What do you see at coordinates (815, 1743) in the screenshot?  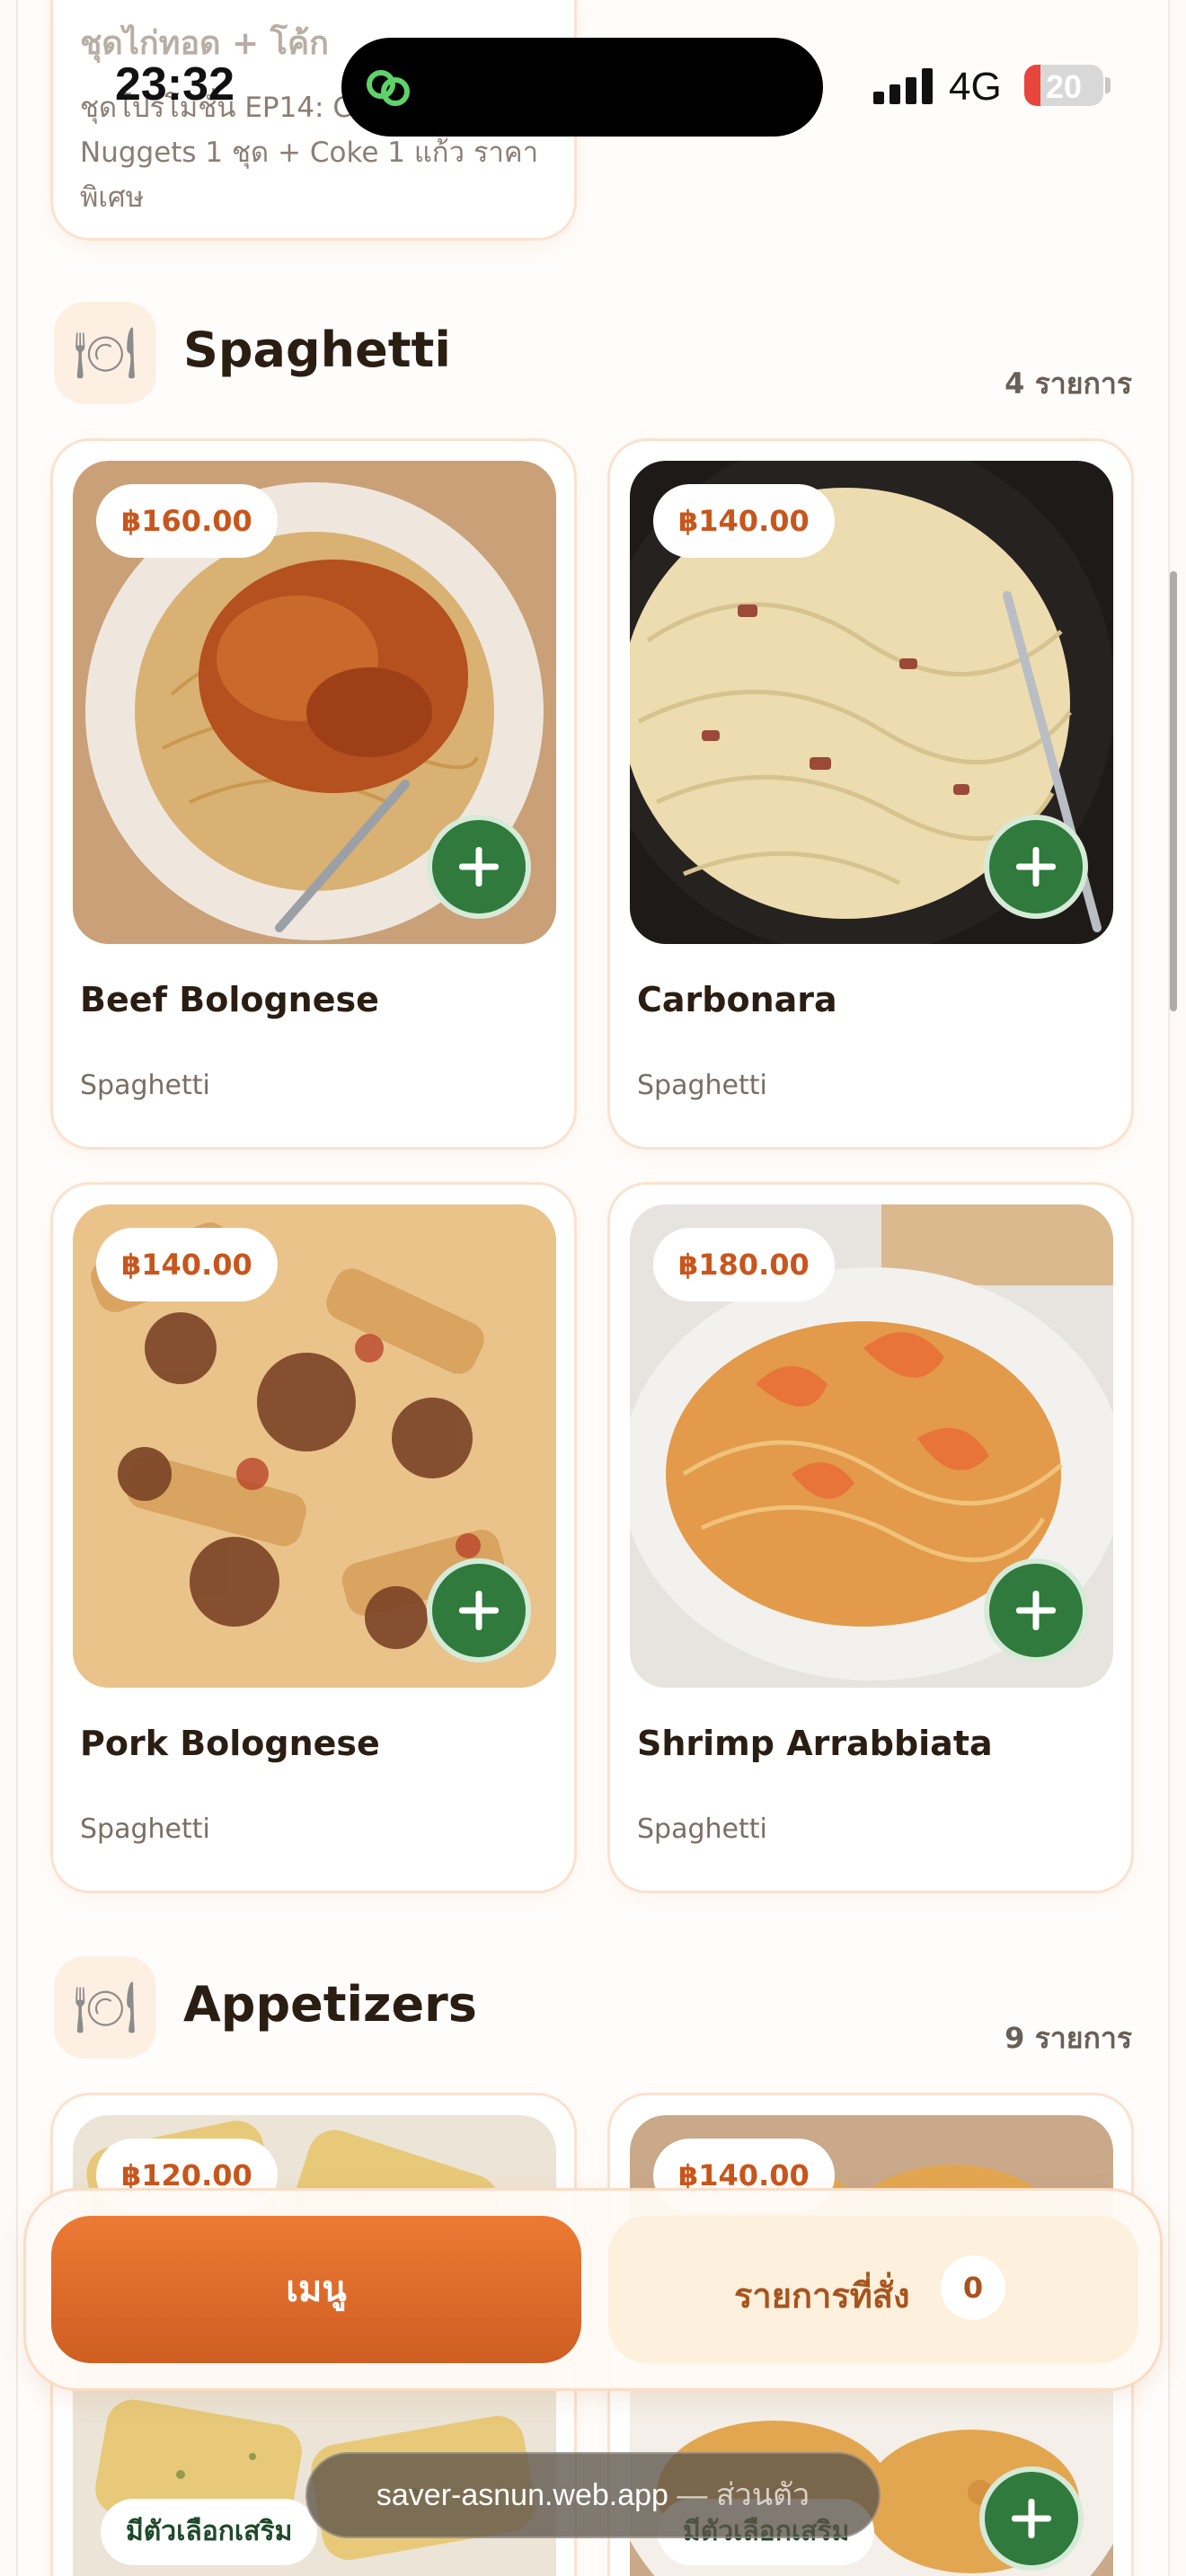 I see `item-name: Shrimp Arrabbiata` at bounding box center [815, 1743].